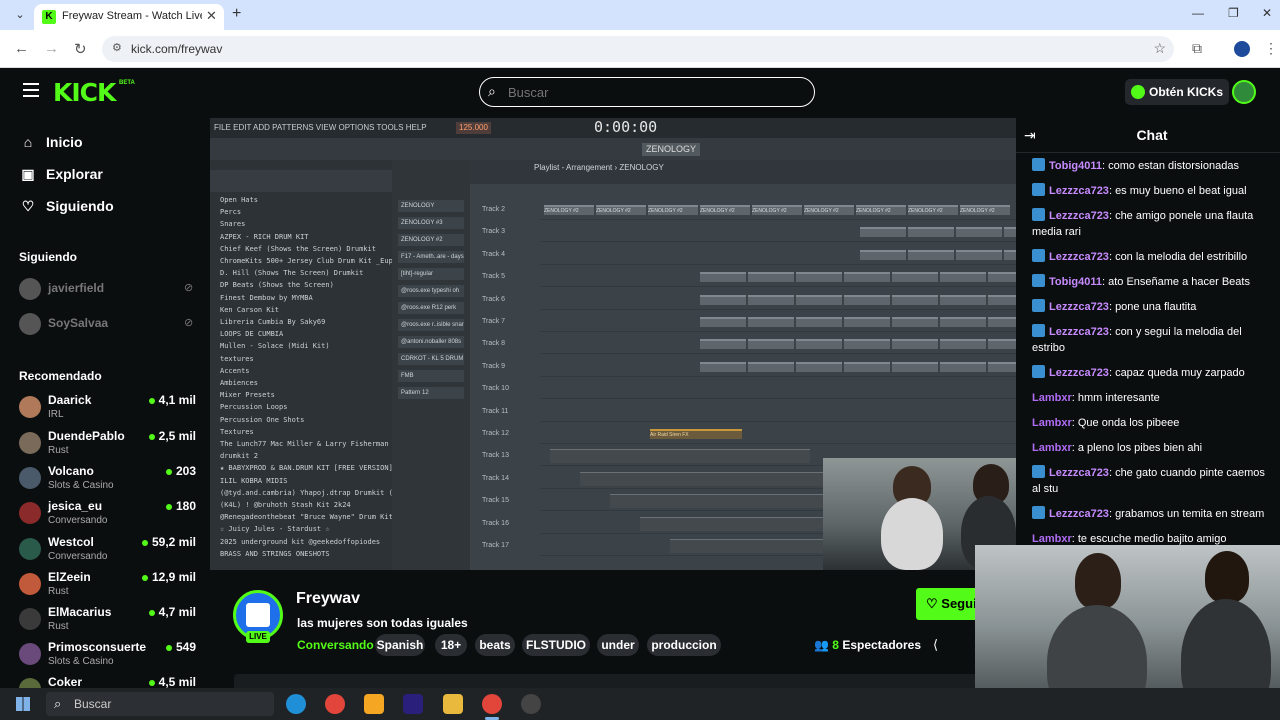 The width and height of the screenshot is (1280, 720). I want to click on beta-badge: BETA, so click(127, 83).